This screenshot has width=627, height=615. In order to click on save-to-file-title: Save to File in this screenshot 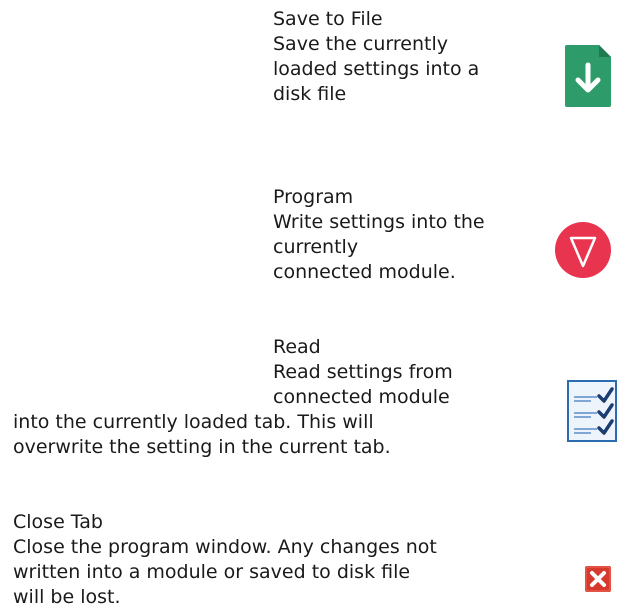, I will do `click(328, 19)`.